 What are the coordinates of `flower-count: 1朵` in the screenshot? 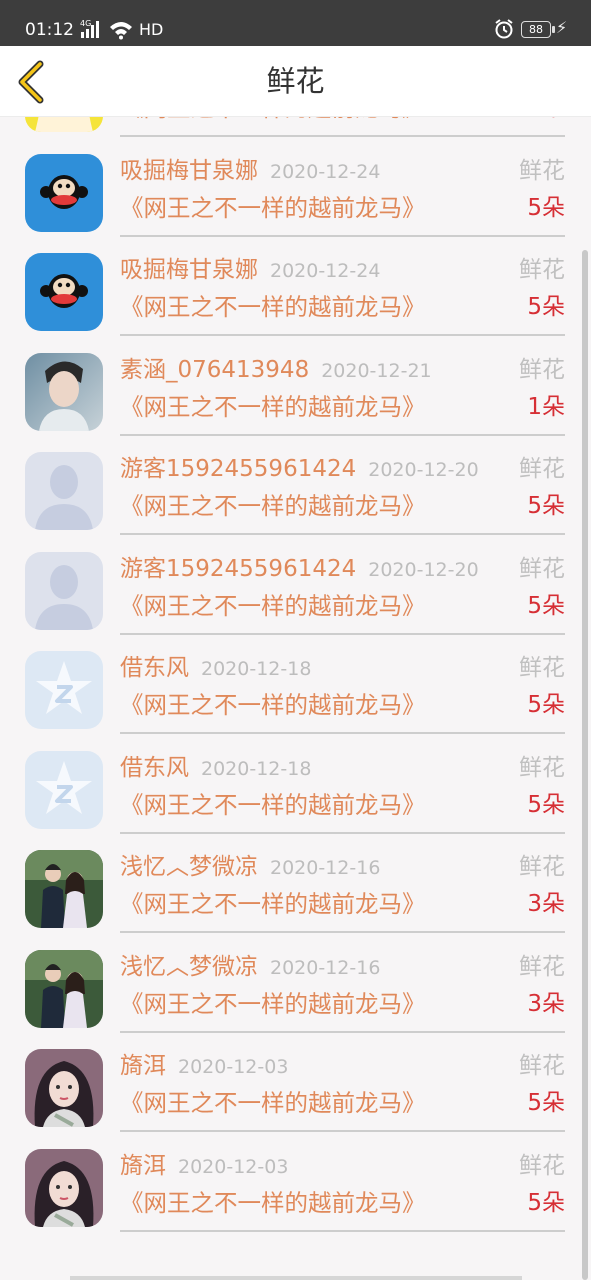 It's located at (546, 406).